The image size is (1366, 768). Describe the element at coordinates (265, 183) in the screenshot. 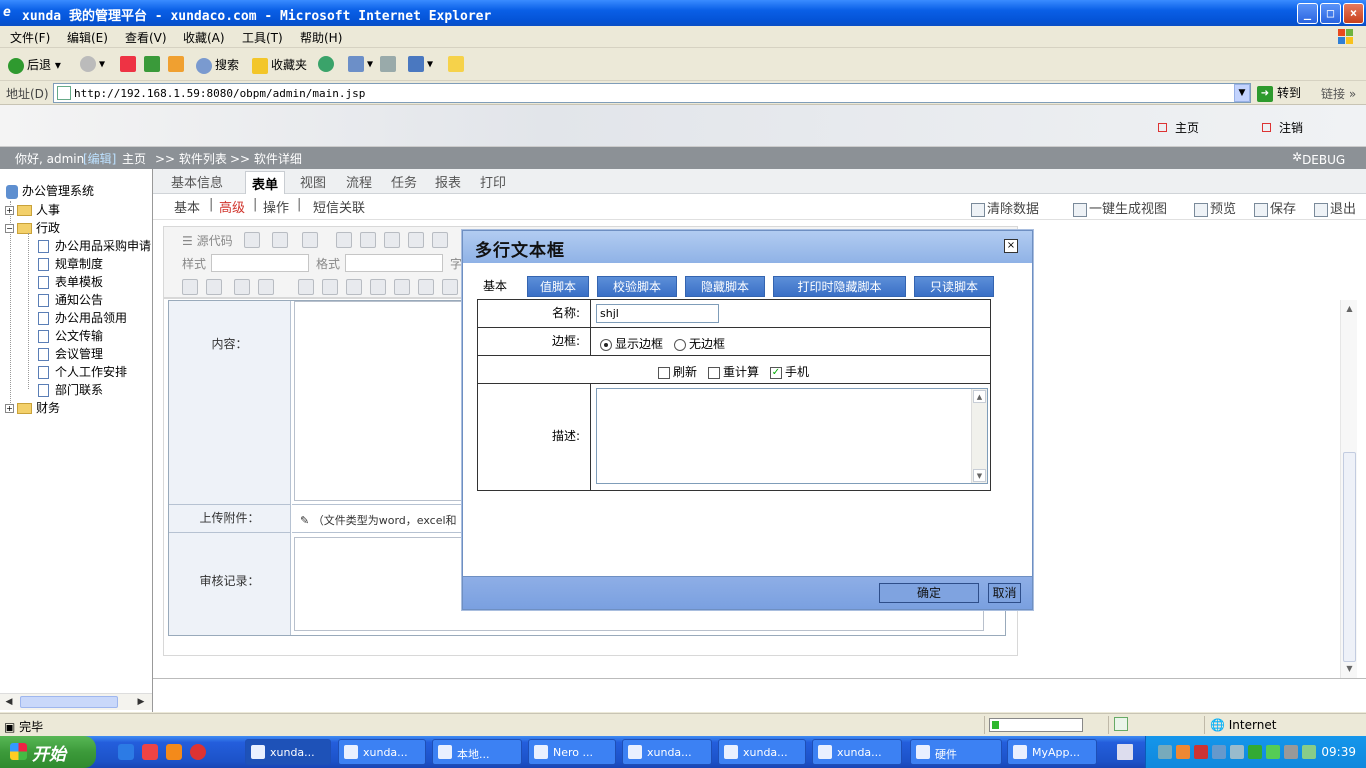

I see `tab-form: 表单` at that location.